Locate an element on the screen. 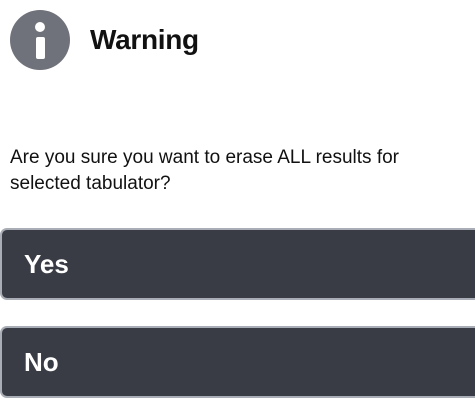  no-button-label: No is located at coordinates (41, 361).